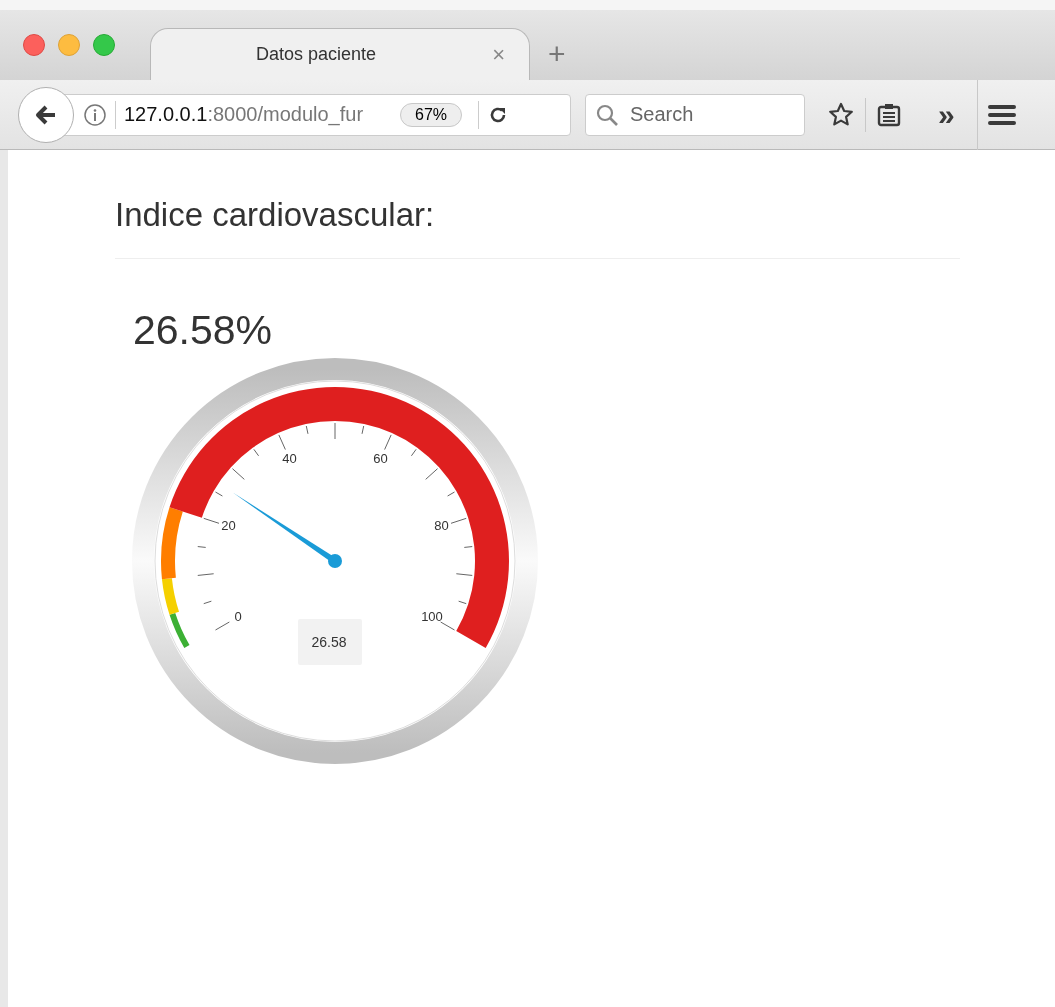 The image size is (1055, 1007). I want to click on info-icon, so click(95, 114).